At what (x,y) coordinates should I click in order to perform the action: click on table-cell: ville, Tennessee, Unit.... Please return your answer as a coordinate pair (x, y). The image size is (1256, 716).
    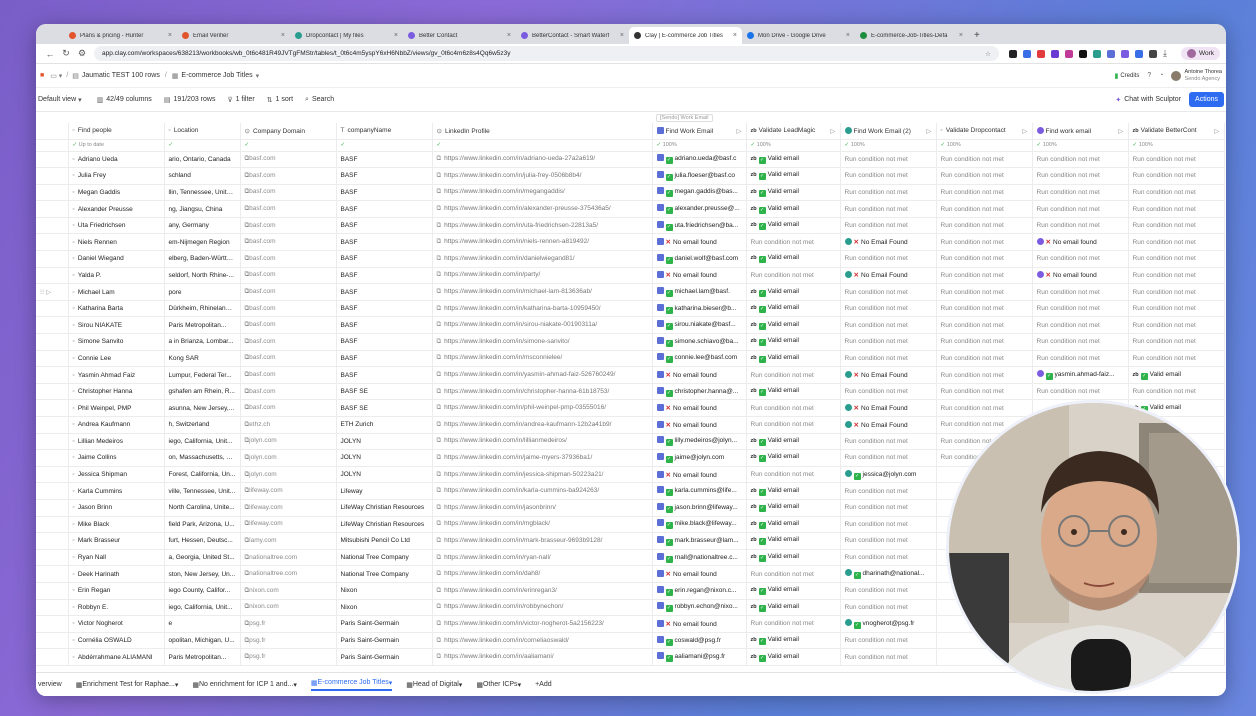
    Looking at the image, I should click on (202, 491).